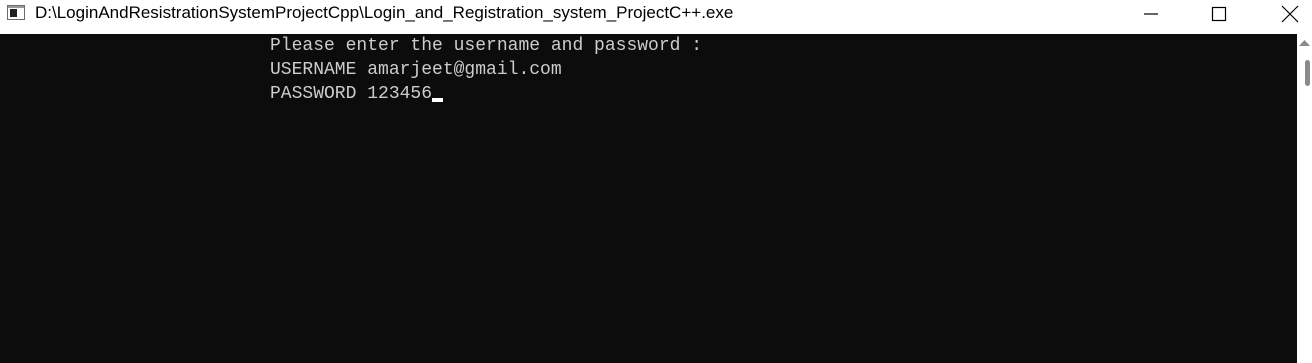  I want to click on app-icon-bar, so click(16, 7).